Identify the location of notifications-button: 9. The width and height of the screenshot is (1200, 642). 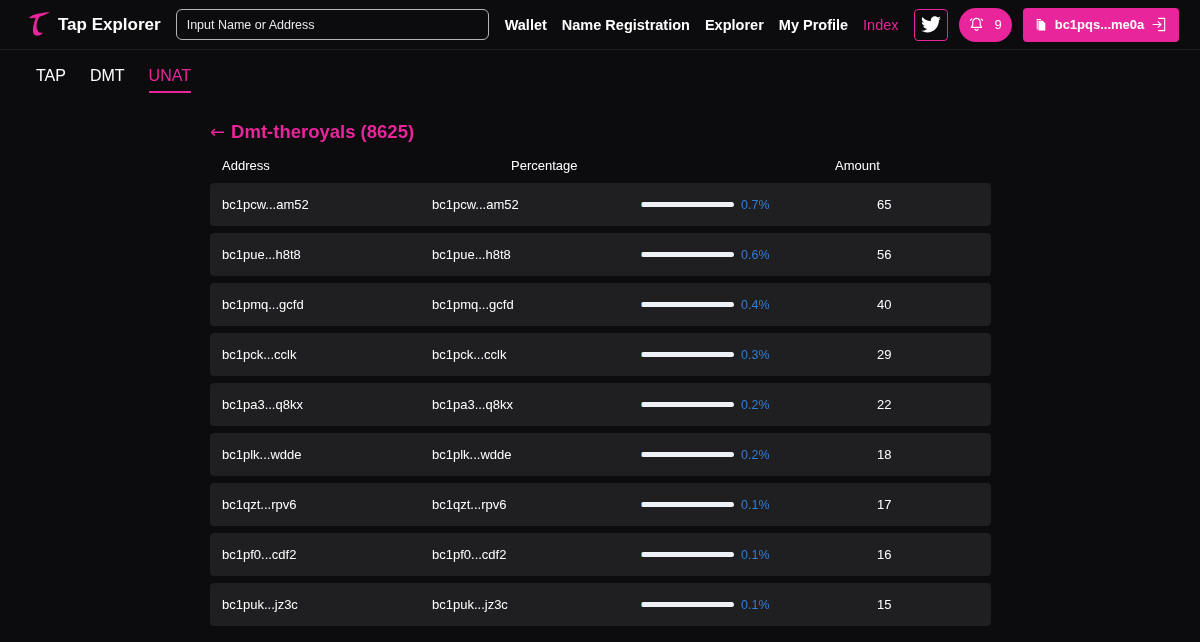
(985, 24).